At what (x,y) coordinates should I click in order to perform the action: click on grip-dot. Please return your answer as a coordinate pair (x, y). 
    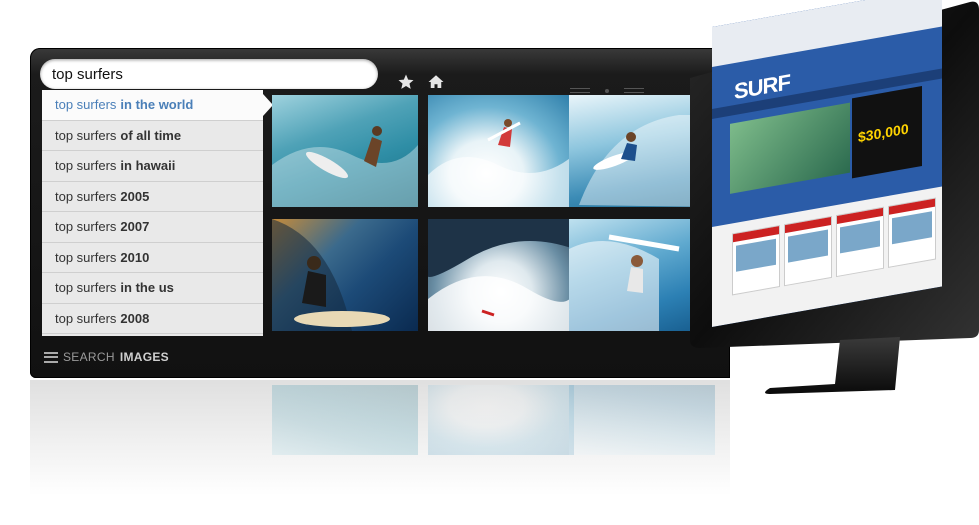
    Looking at the image, I should click on (607, 91).